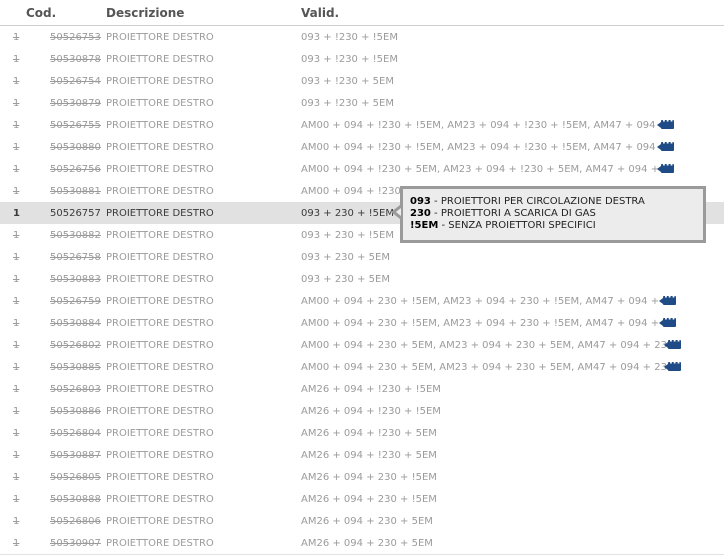 This screenshot has height=555, width=724. I want to click on row-code: 50526759, so click(75, 301).